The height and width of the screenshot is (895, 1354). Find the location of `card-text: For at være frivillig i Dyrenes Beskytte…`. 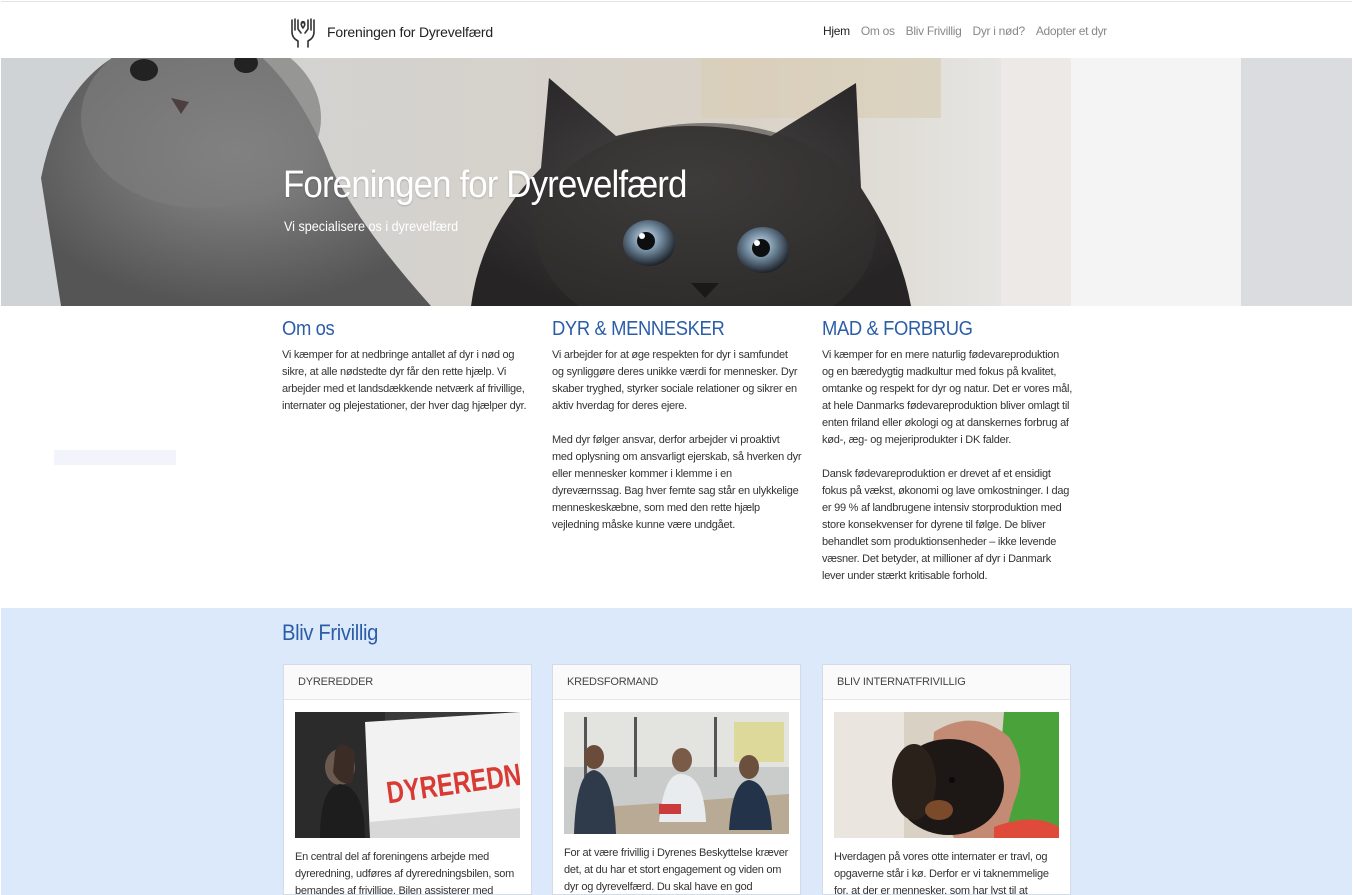

card-text: For at være frivillig i Dyrenes Beskytte… is located at coordinates (676, 870).